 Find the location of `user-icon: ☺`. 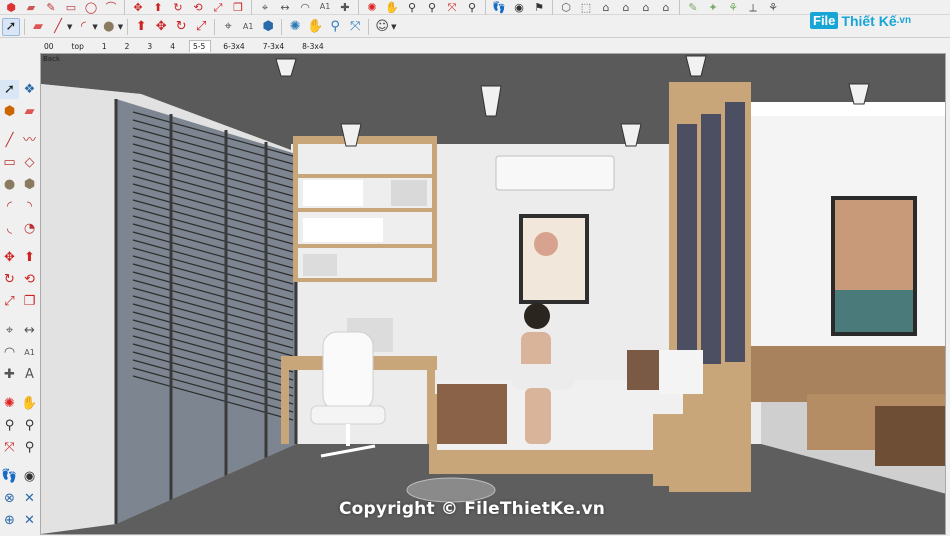

user-icon: ☺ is located at coordinates (382, 27).